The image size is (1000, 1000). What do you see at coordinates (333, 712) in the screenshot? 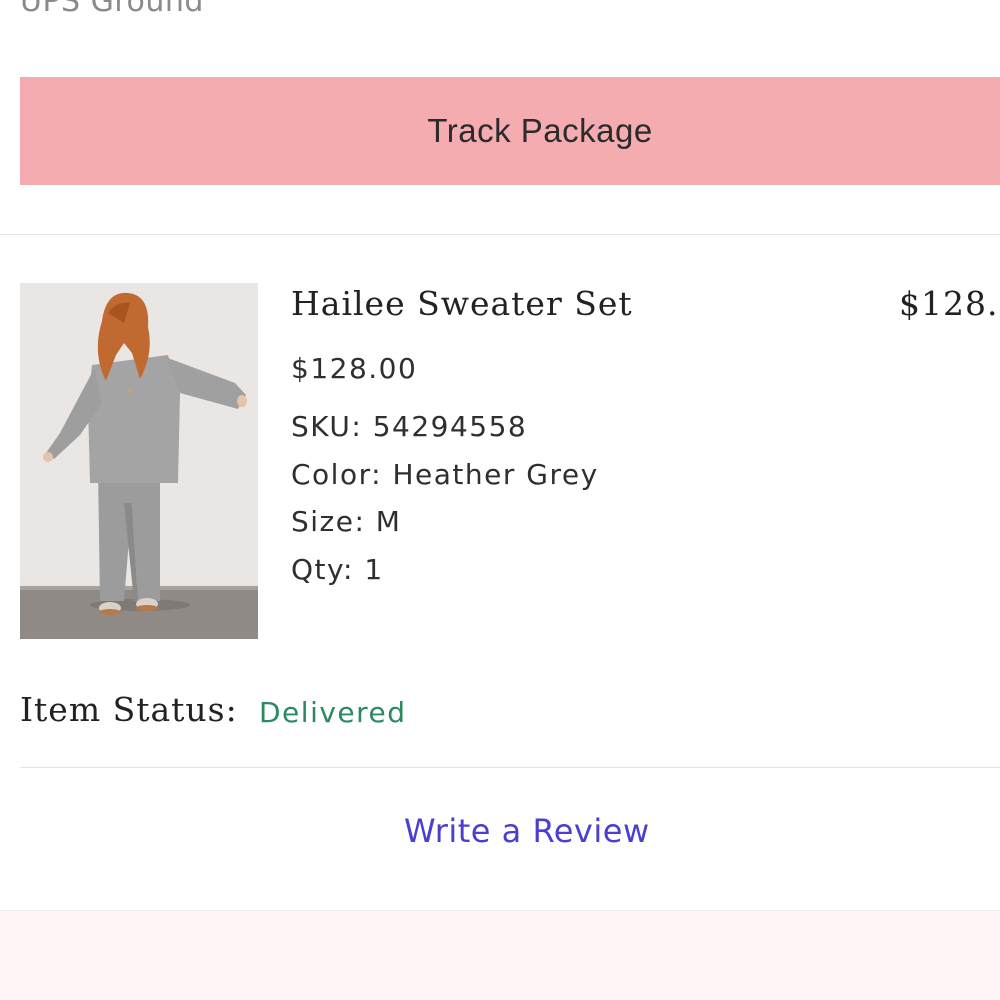
I see `item-status-badge: Delivered` at bounding box center [333, 712].